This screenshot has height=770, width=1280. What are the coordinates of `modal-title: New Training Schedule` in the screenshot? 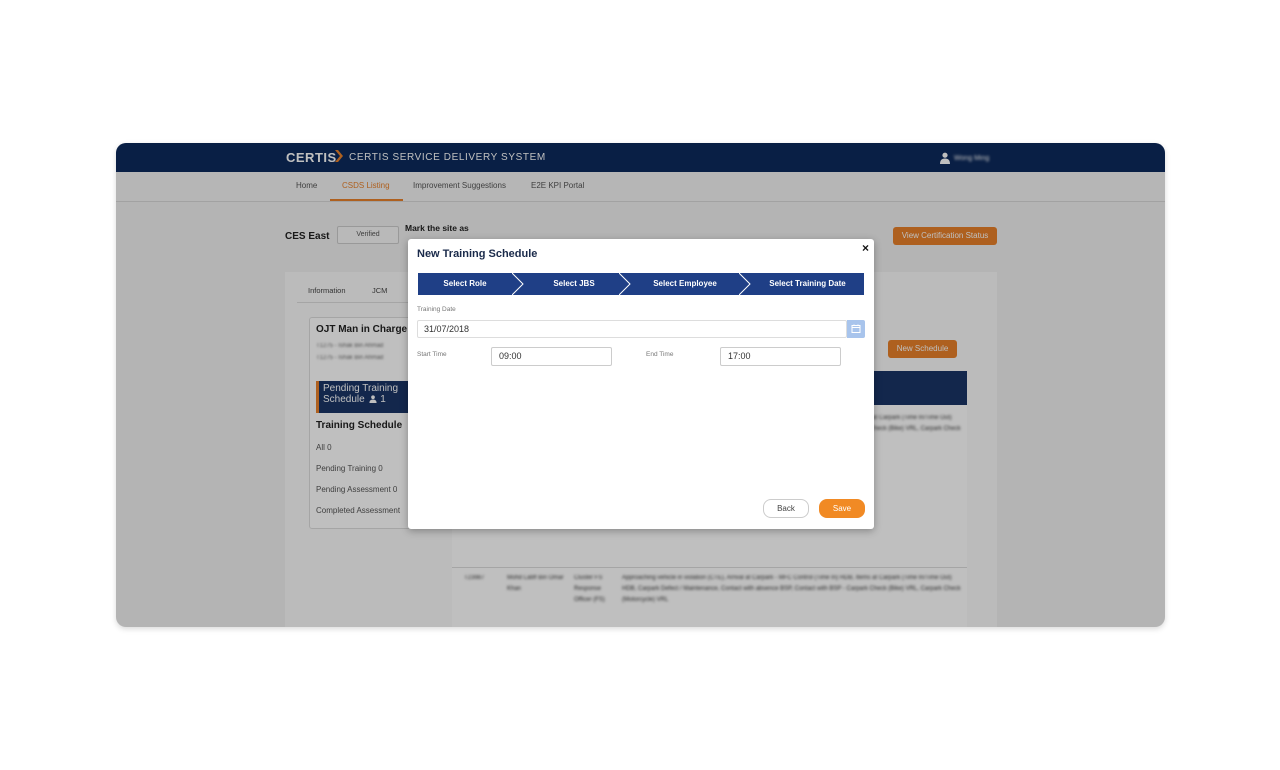 It's located at (477, 254).